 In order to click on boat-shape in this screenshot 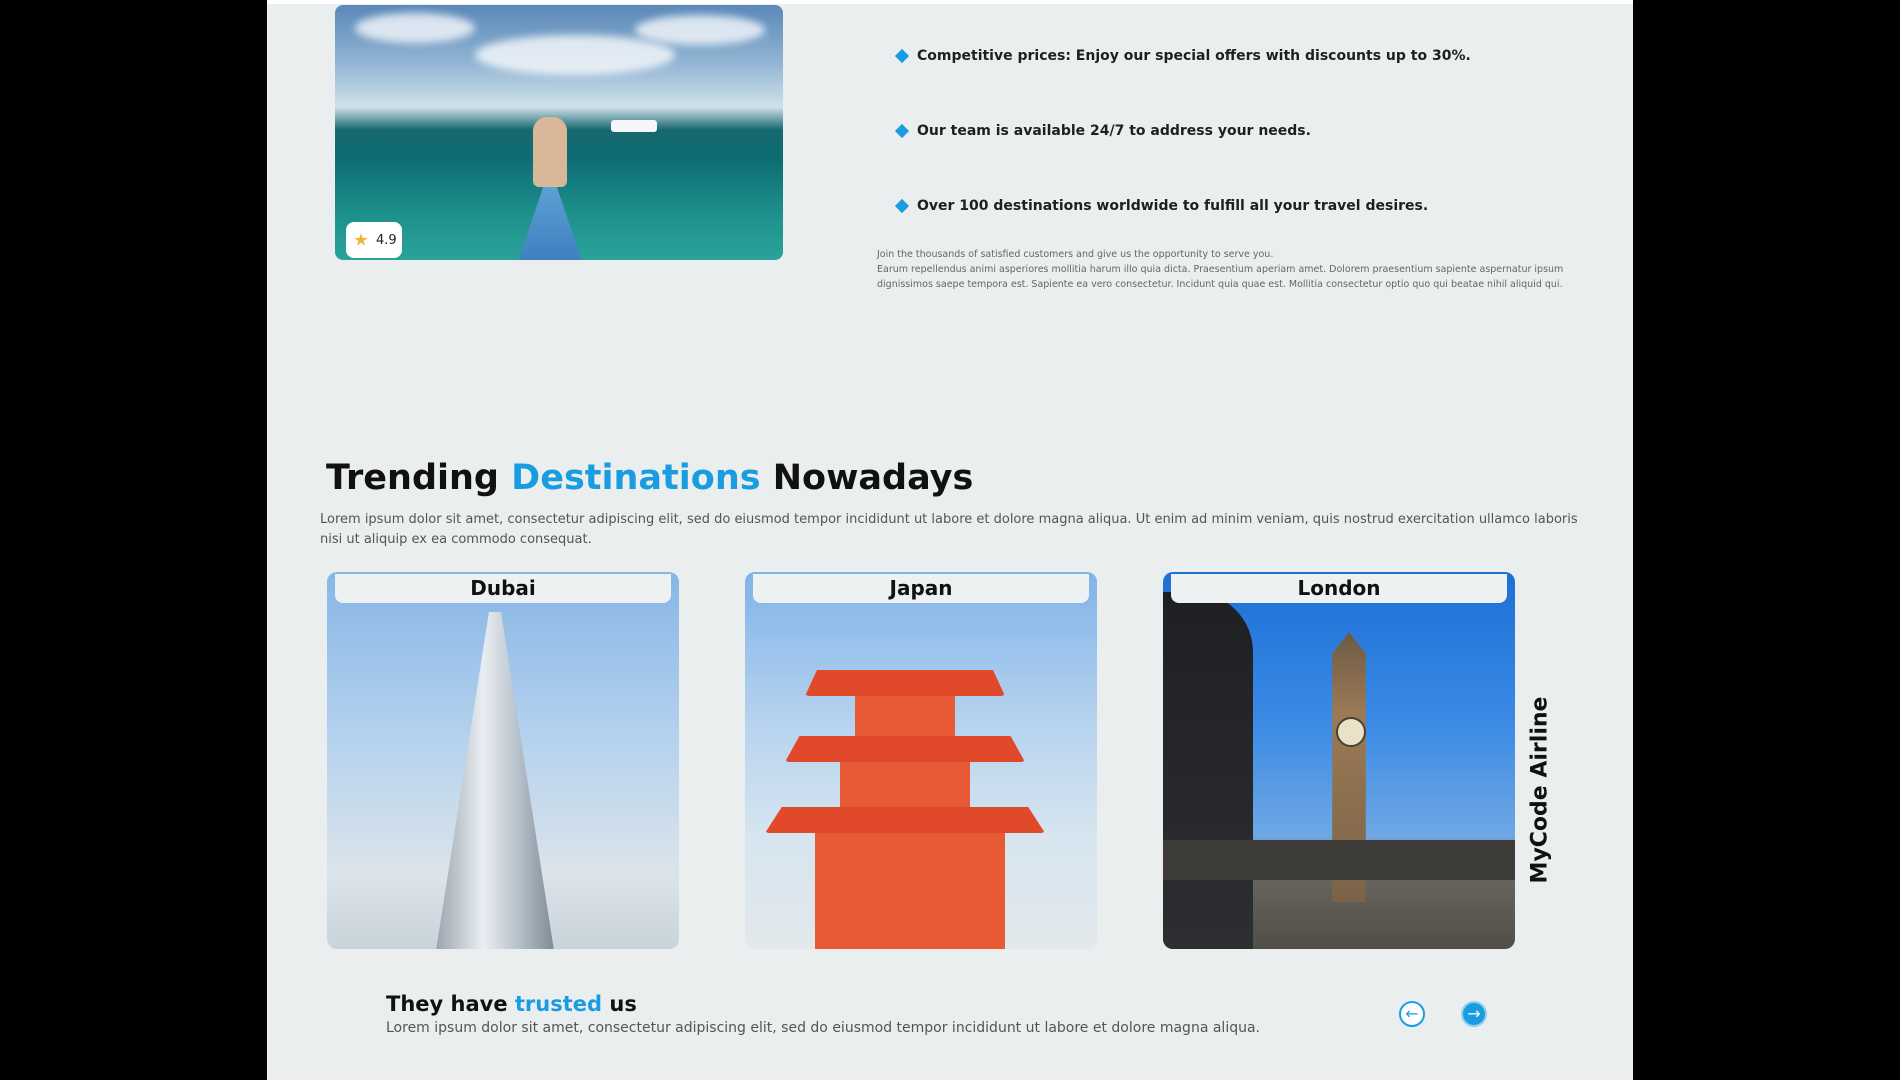, I will do `click(634, 126)`.